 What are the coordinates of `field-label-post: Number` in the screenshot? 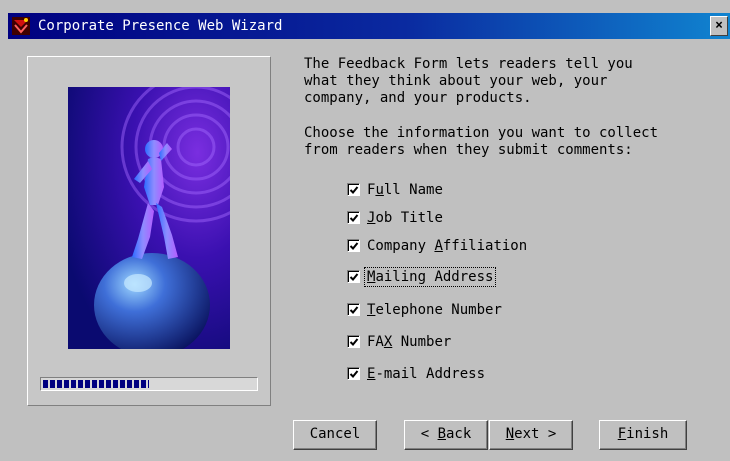 It's located at (422, 342).